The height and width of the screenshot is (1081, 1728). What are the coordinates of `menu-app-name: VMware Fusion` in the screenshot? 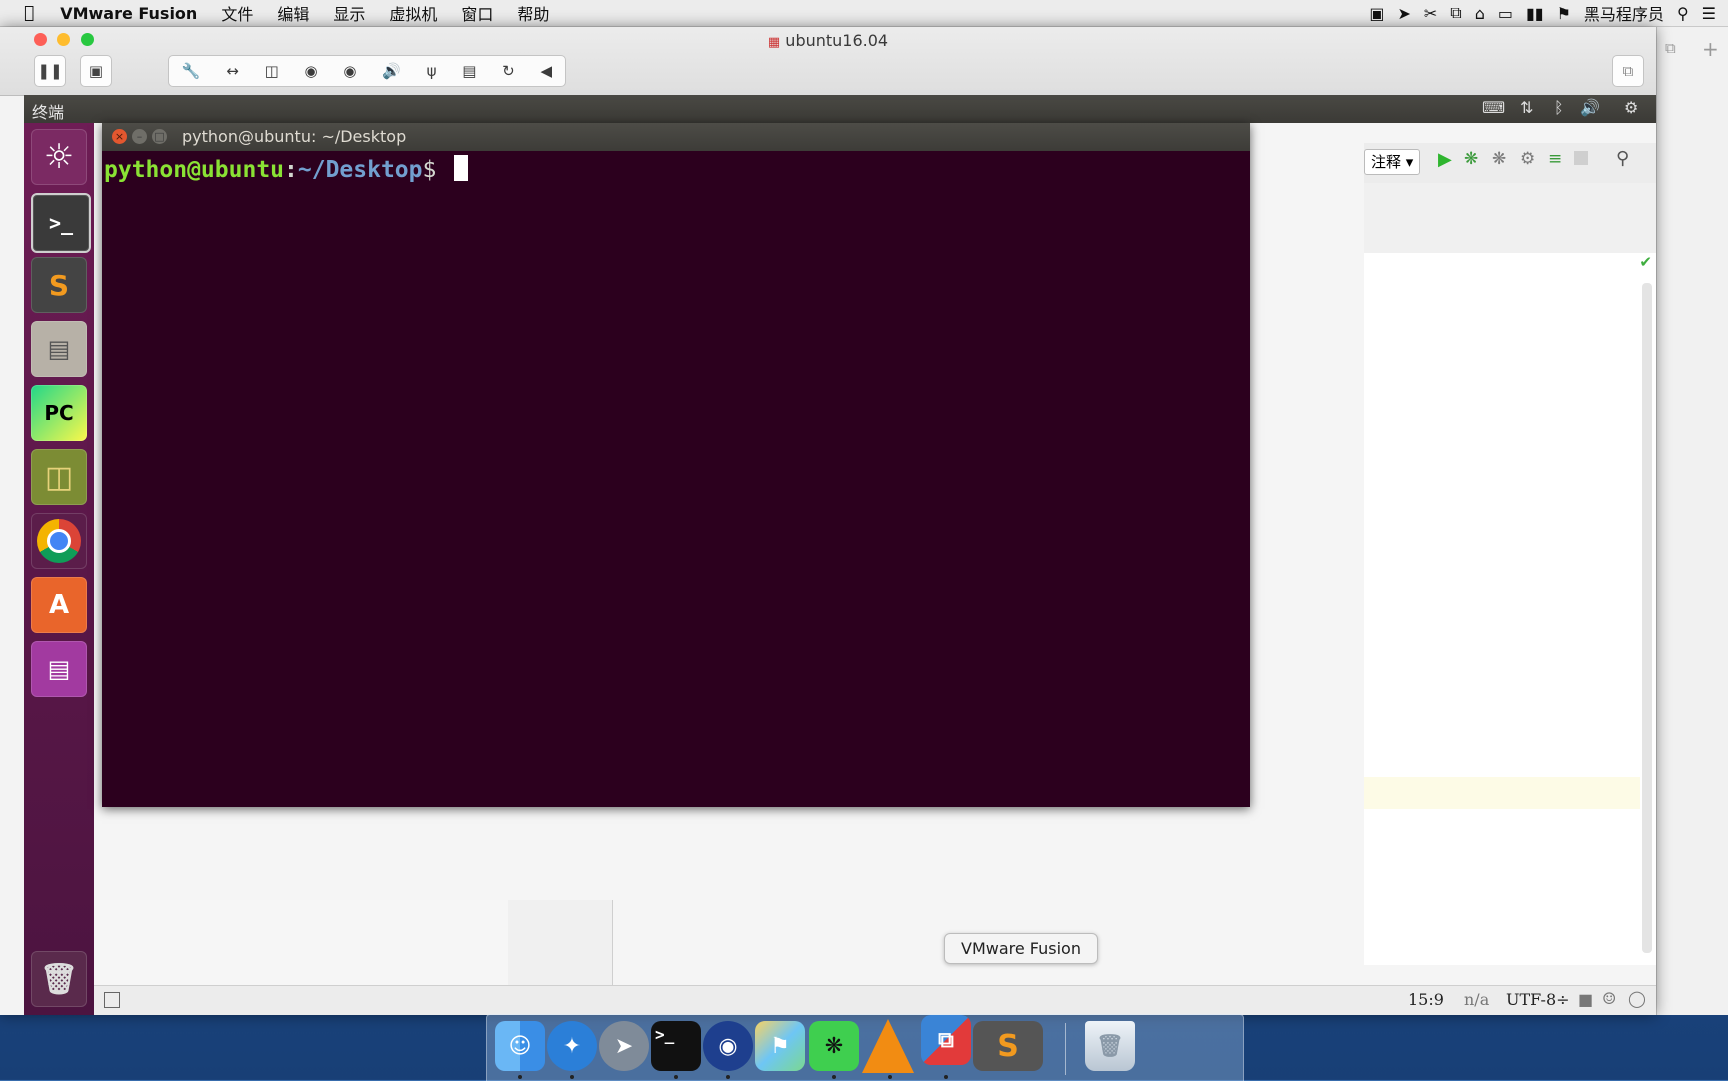 It's located at (128, 13).